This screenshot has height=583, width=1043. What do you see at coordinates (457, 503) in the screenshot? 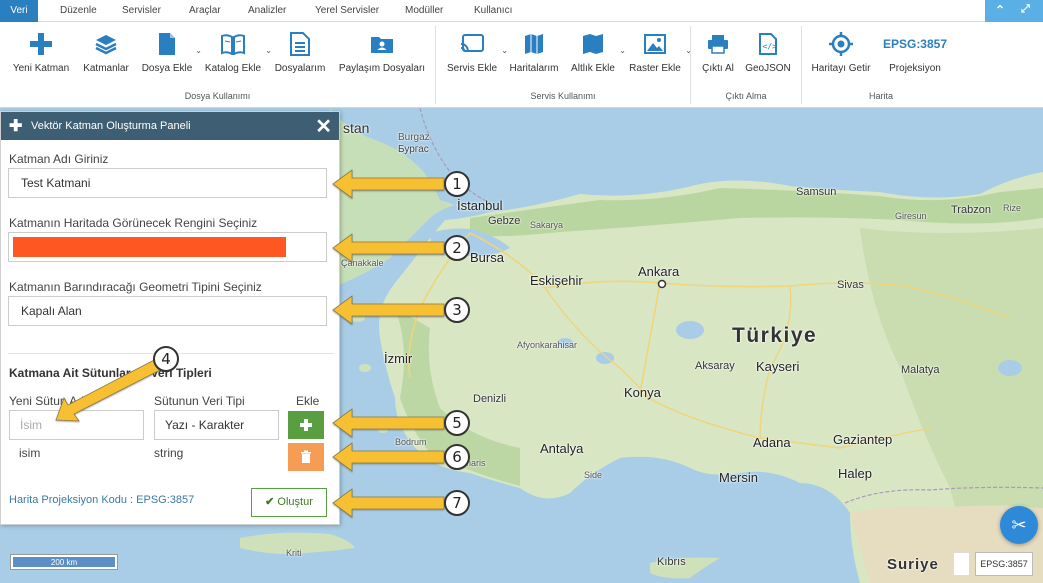
I see `callout-badge-7: 7` at bounding box center [457, 503].